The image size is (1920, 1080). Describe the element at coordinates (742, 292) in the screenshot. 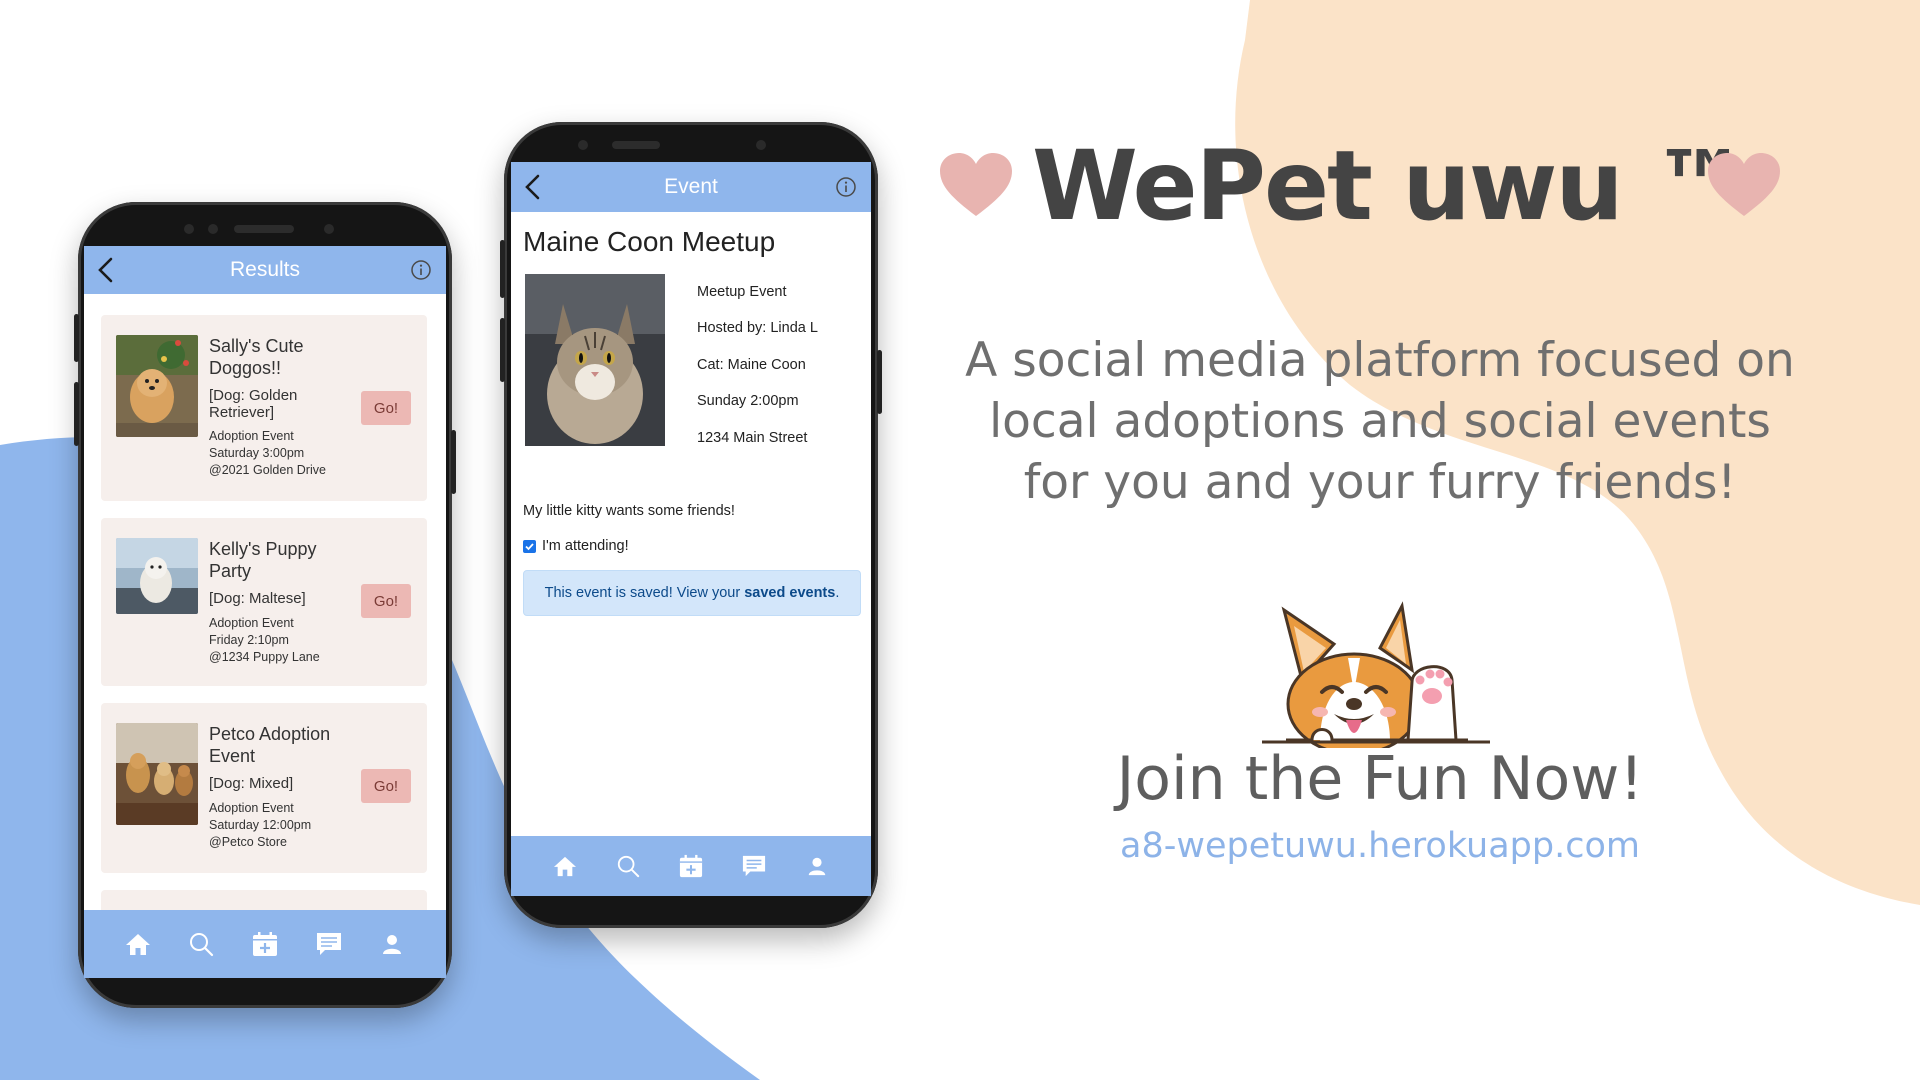

I see `event-type: Meetup Event` at that location.